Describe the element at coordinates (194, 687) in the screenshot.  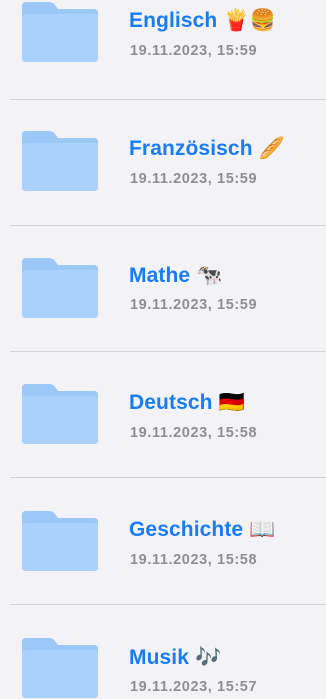
I see `folder-date: 19.11.2023, 15:57` at that location.